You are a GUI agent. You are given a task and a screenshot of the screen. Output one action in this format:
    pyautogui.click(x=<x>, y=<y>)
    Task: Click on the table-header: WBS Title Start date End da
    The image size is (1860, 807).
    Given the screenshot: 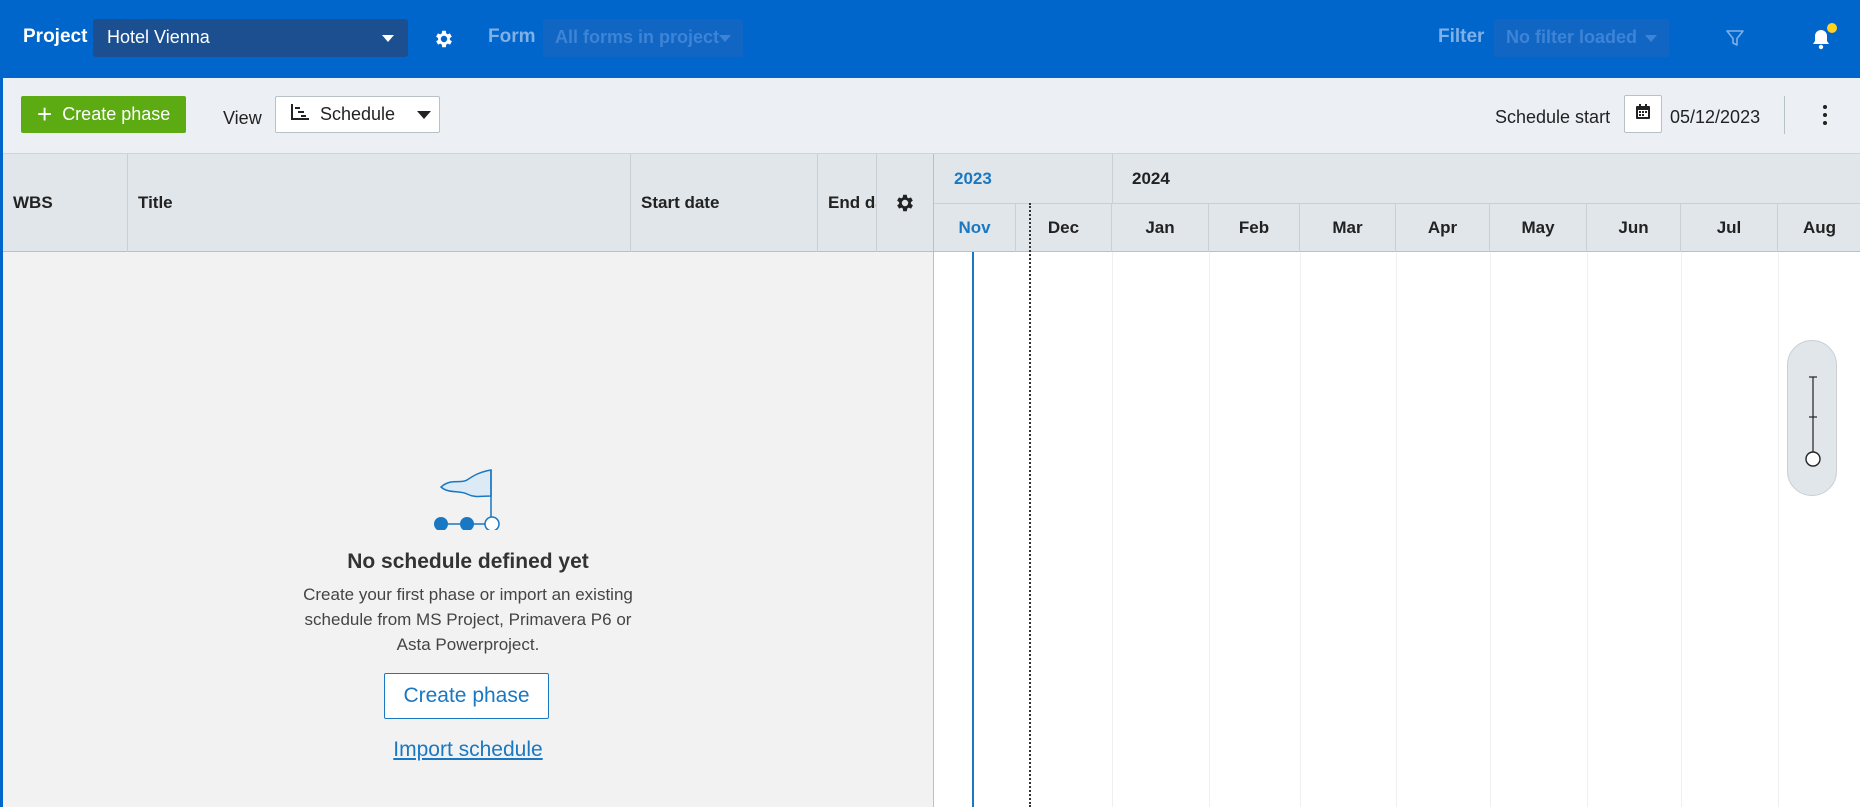 What is the action you would take?
    pyautogui.click(x=468, y=203)
    